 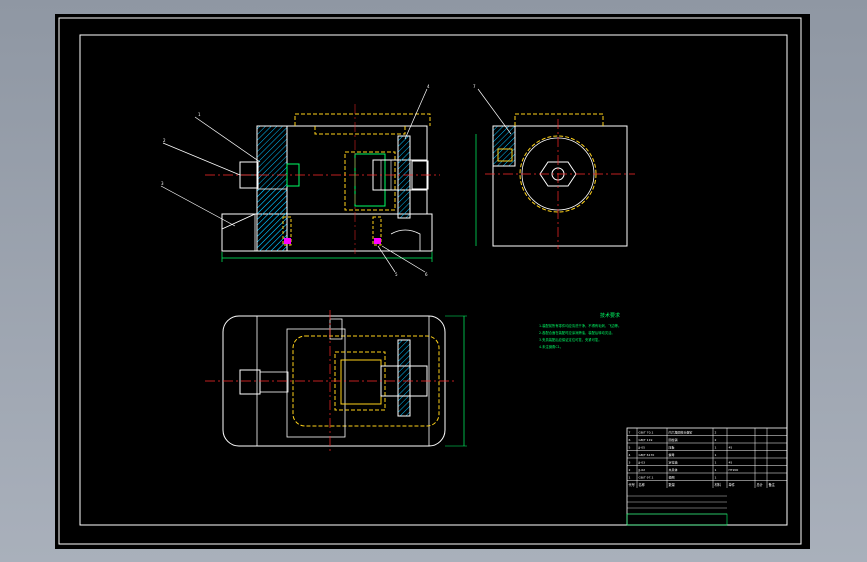 I want to click on balloon-label: 6, so click(x=426, y=274).